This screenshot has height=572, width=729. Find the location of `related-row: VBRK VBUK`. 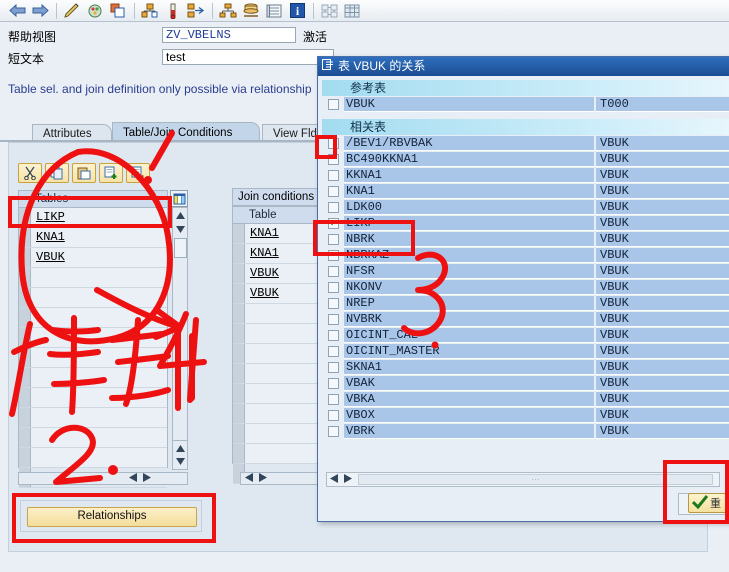

related-row: VBRK VBUK is located at coordinates (525, 431).